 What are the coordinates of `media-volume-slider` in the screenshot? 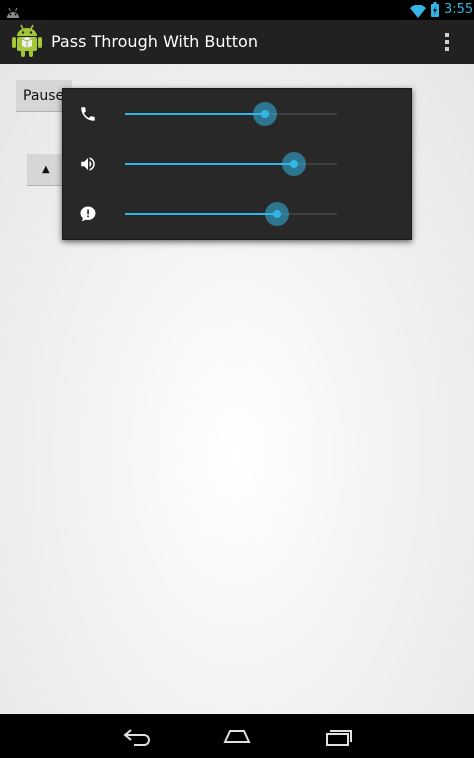 It's located at (231, 164).